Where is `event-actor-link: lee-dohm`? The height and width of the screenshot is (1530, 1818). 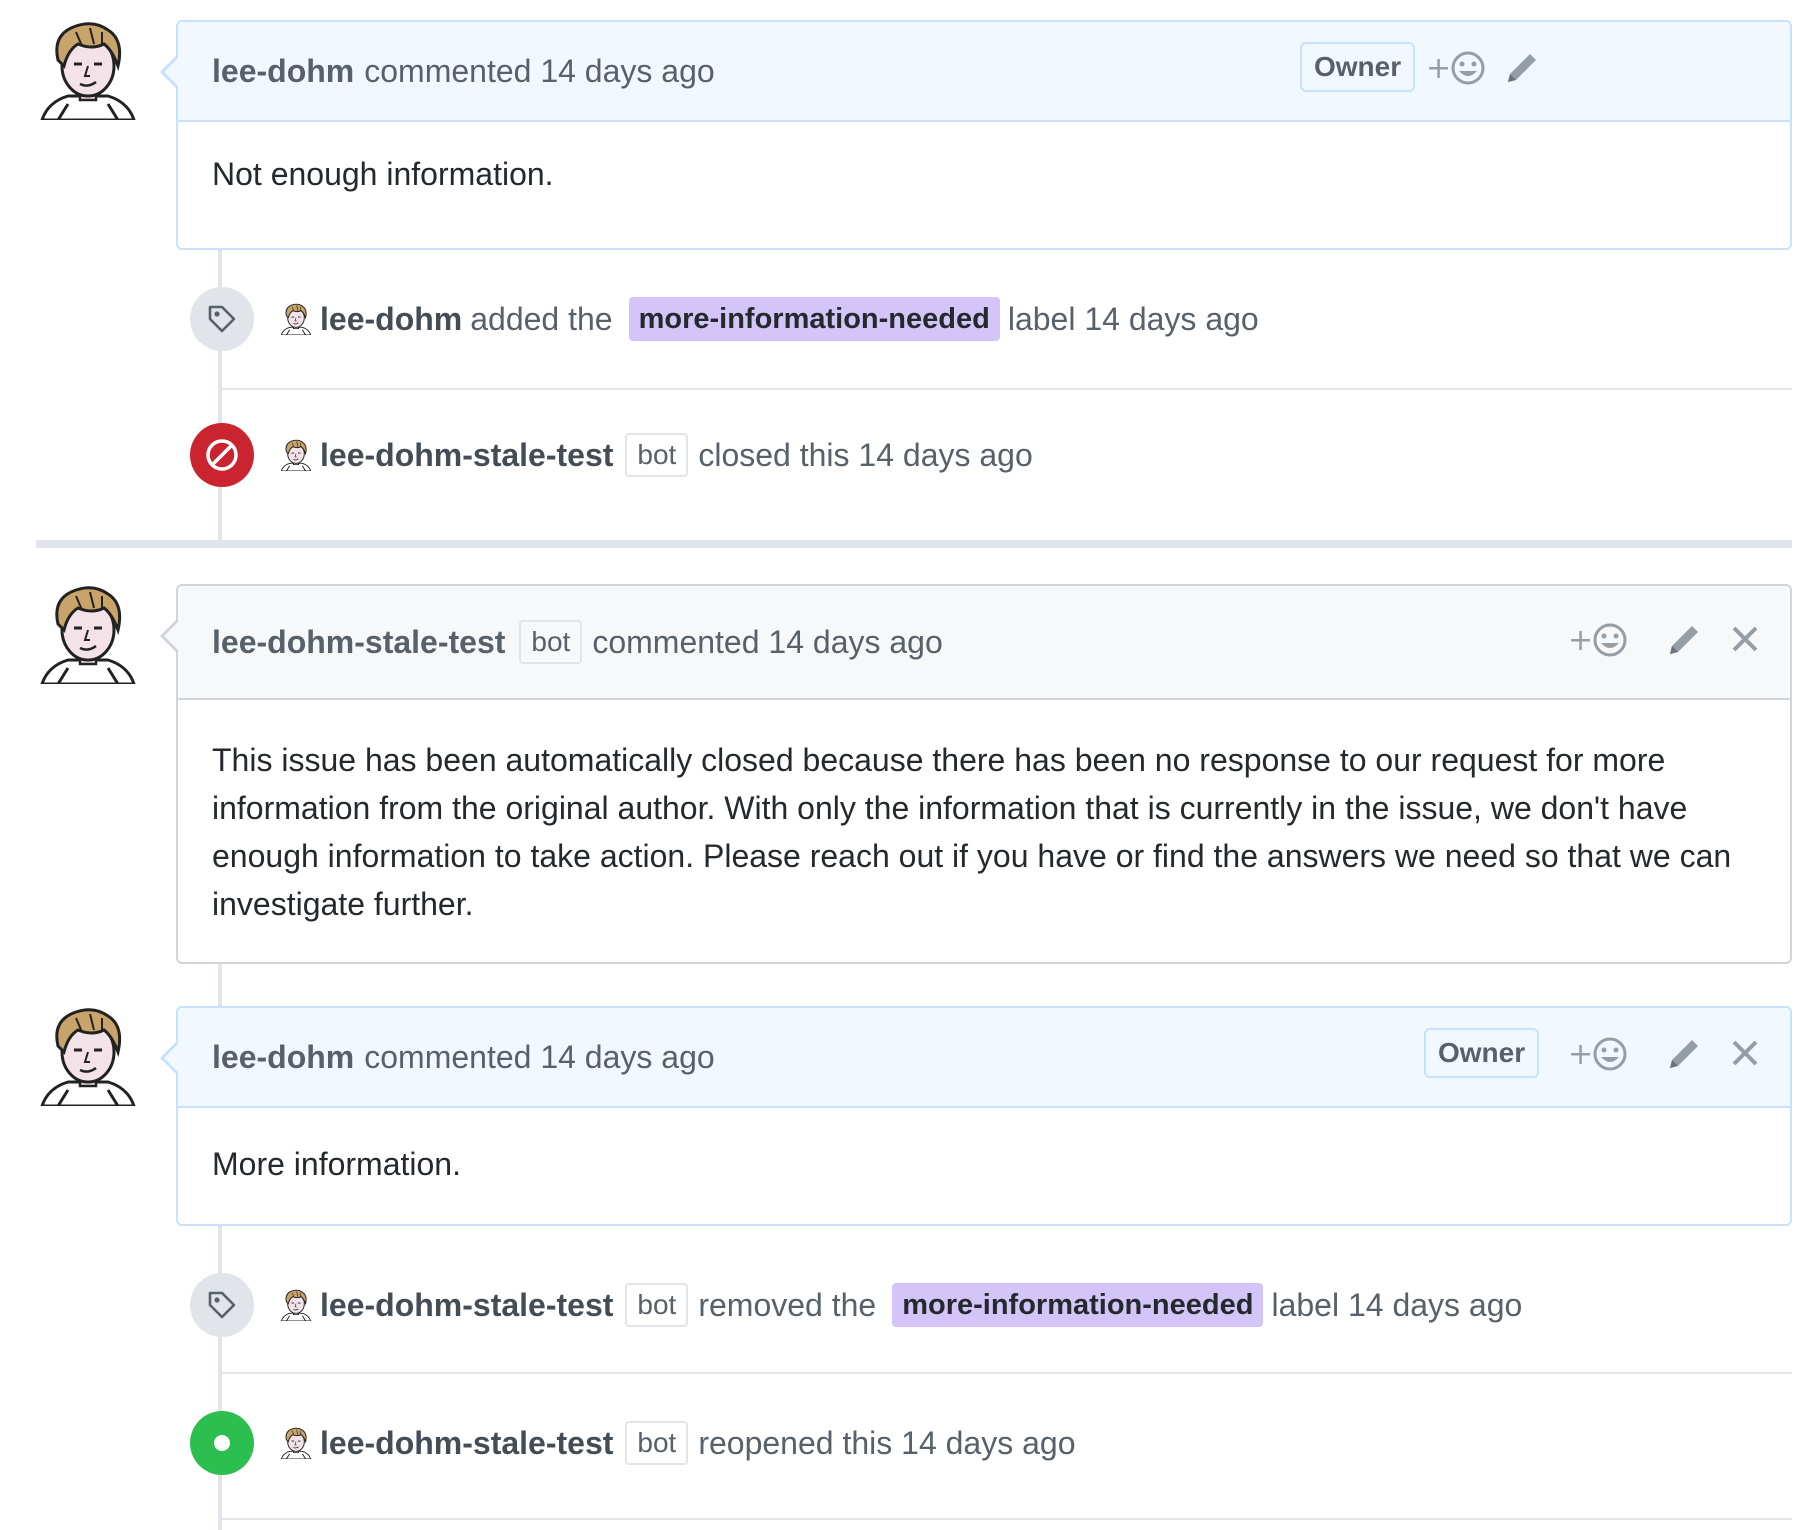
event-actor-link: lee-dohm is located at coordinates (391, 319).